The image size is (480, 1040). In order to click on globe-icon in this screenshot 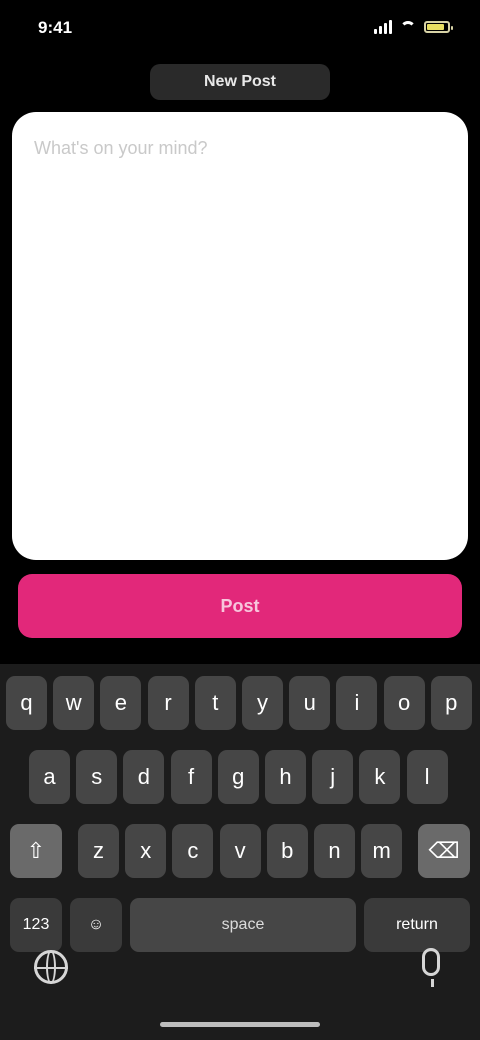, I will do `click(51, 967)`.